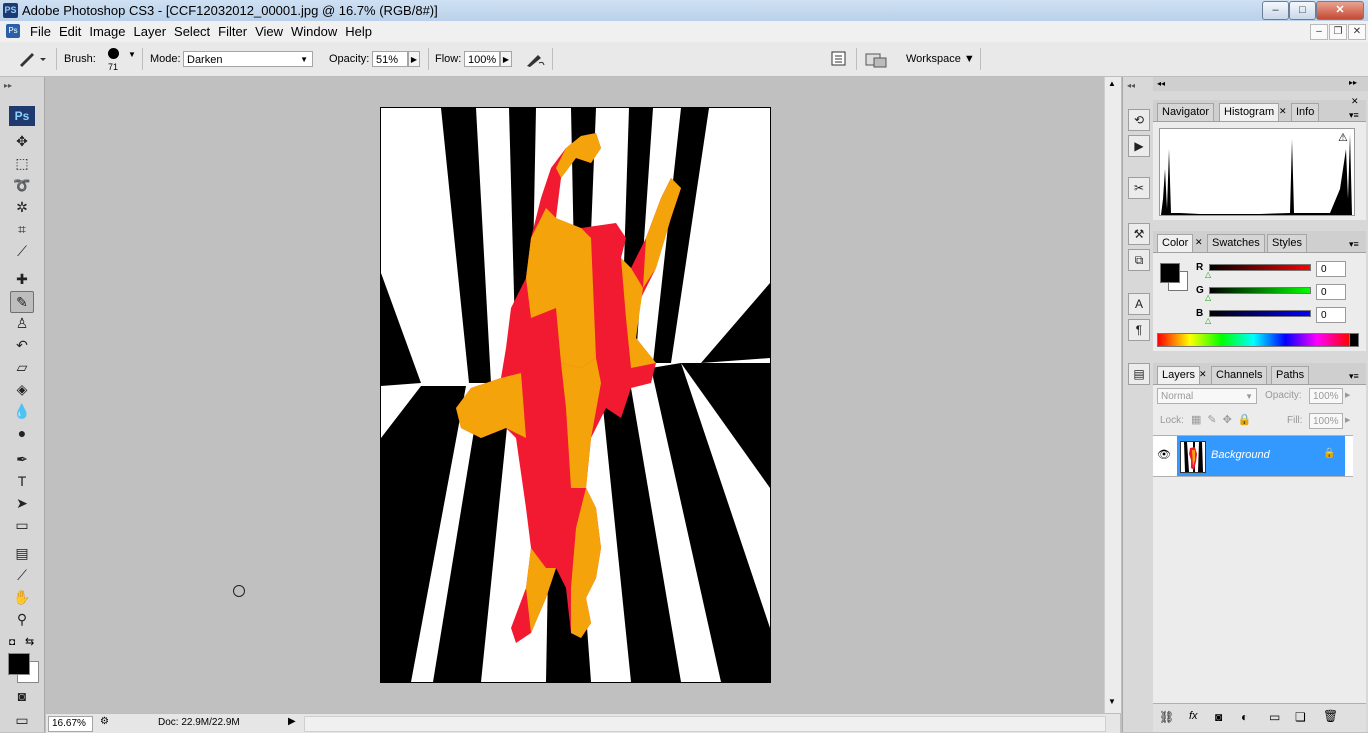 The width and height of the screenshot is (1368, 733). Describe the element at coordinates (22, 141) in the screenshot. I see `move-tool-icon: ✥` at that location.